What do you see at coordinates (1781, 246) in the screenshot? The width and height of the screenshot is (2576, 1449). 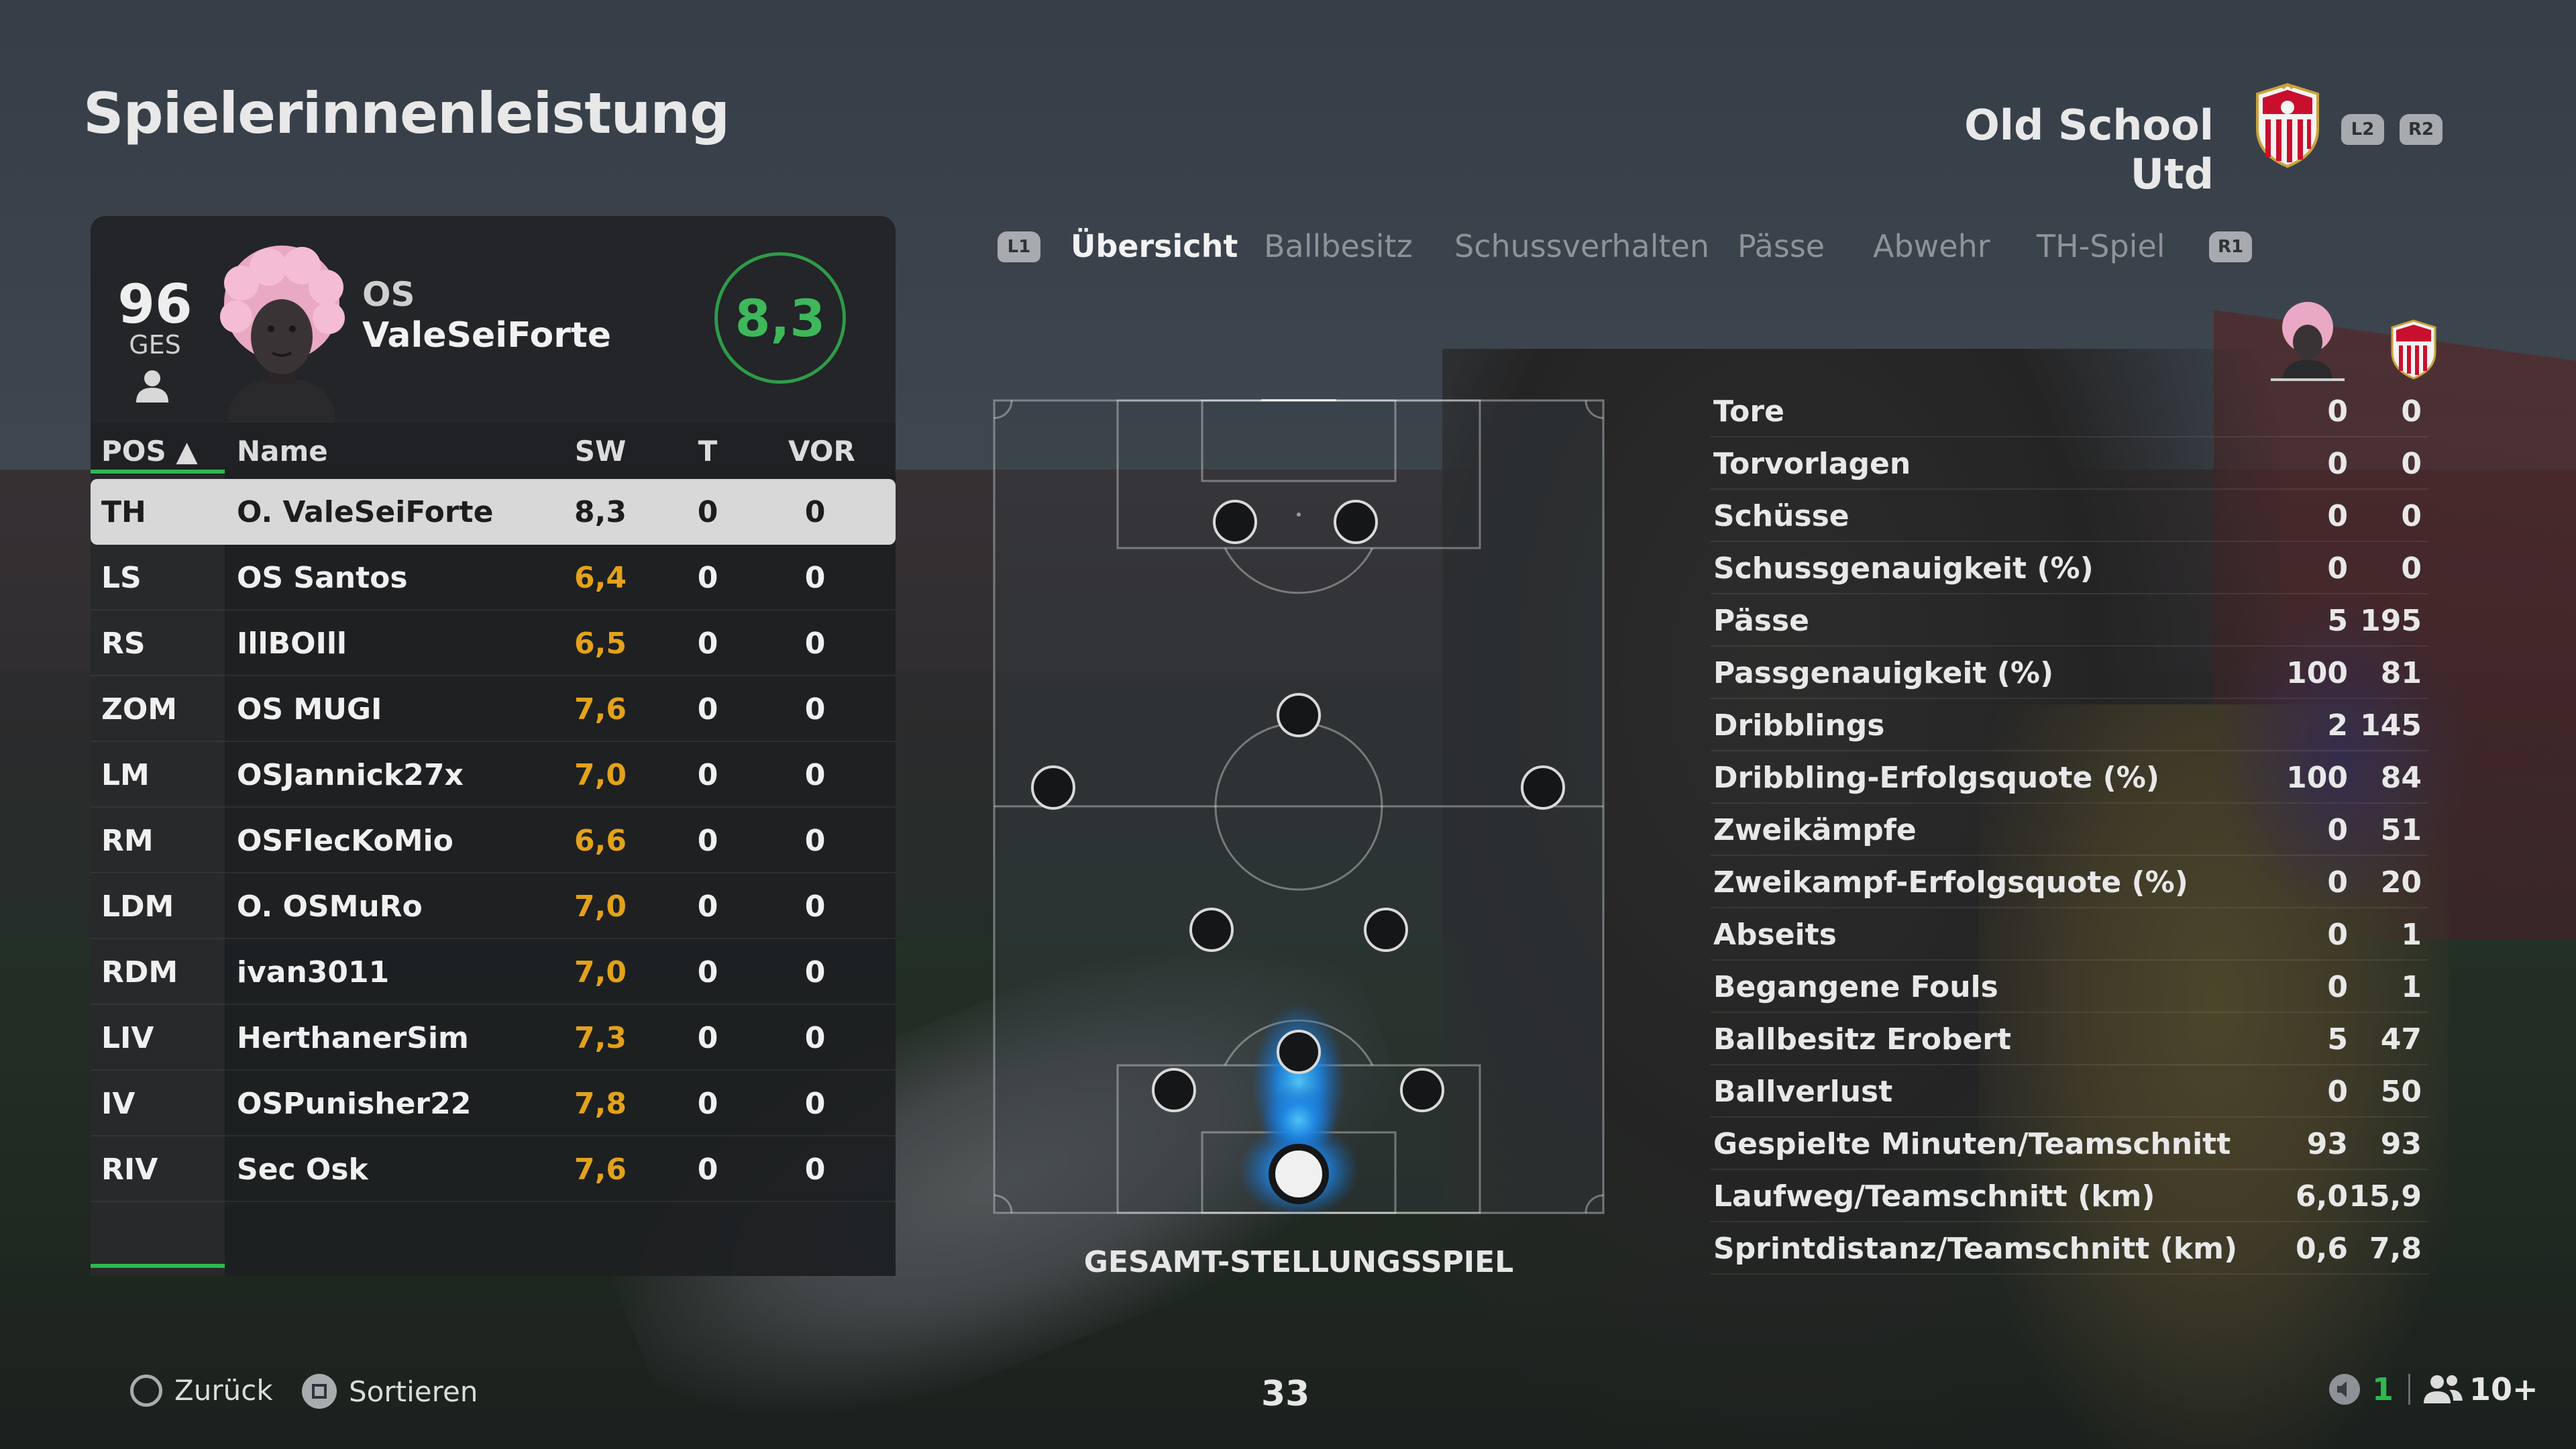 I see `tab-paesse: Pässe` at bounding box center [1781, 246].